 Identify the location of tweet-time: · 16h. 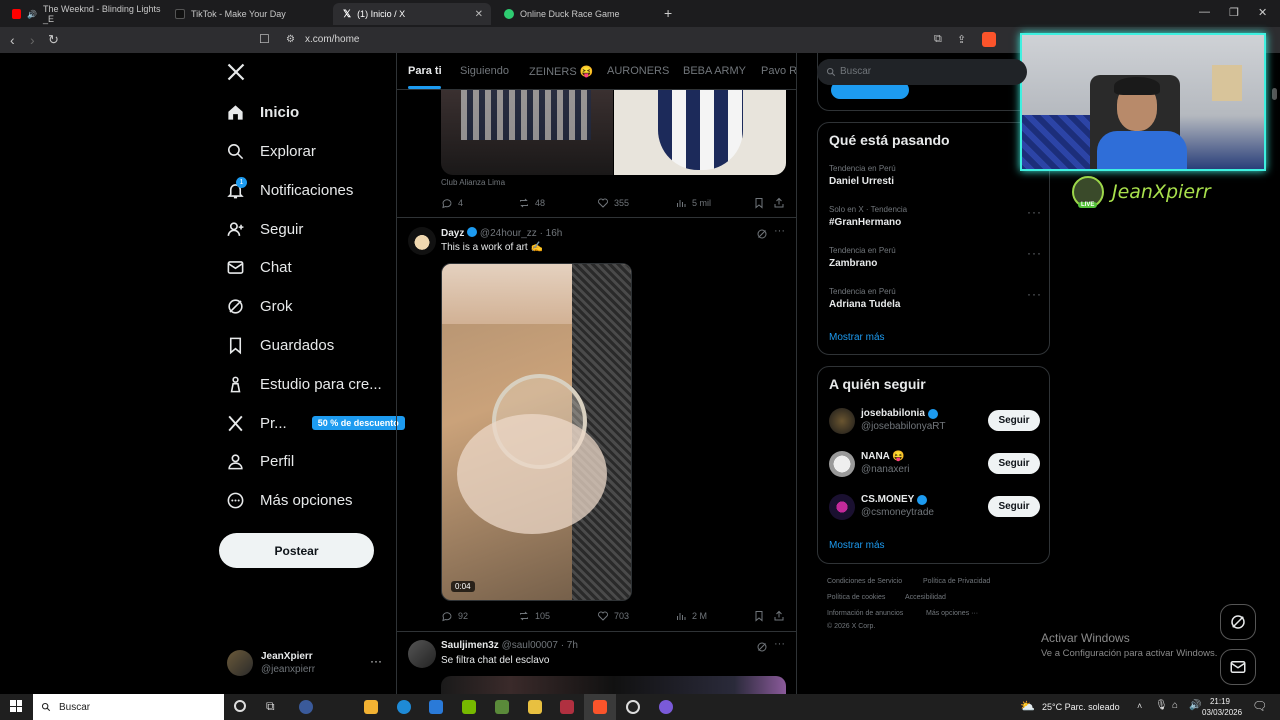
(551, 233).